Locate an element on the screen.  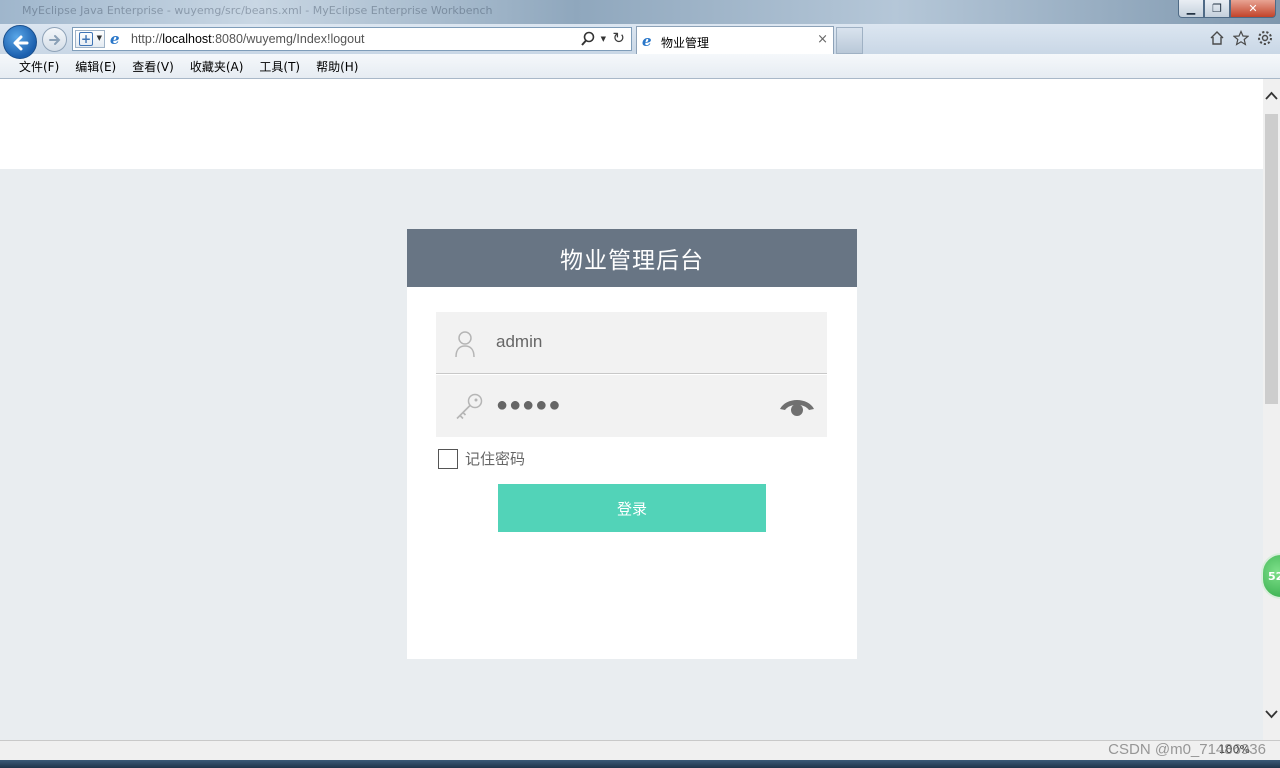
close-window-button: ✕ is located at coordinates (1253, 9).